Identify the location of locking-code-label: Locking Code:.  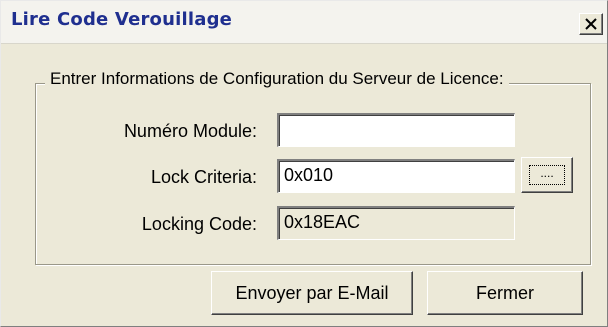
(199, 224).